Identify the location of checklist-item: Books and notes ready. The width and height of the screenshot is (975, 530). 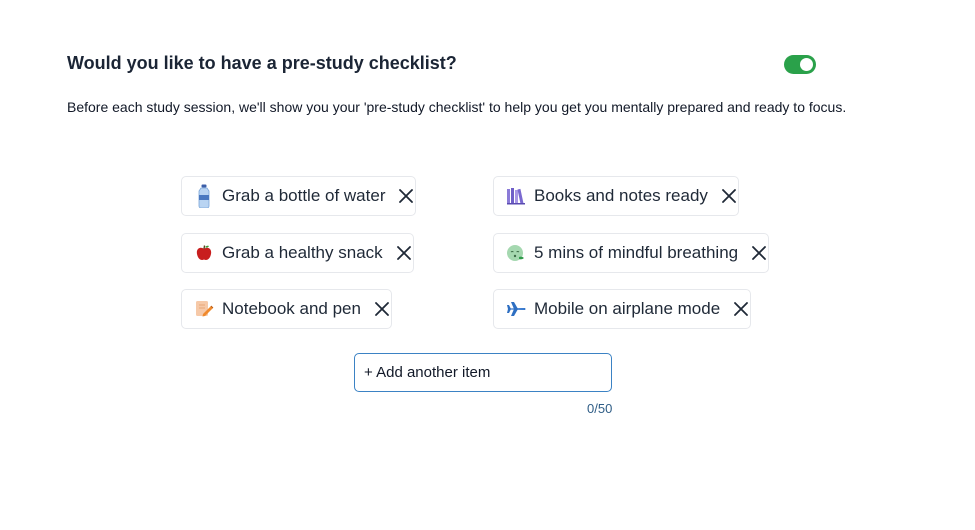
(616, 196).